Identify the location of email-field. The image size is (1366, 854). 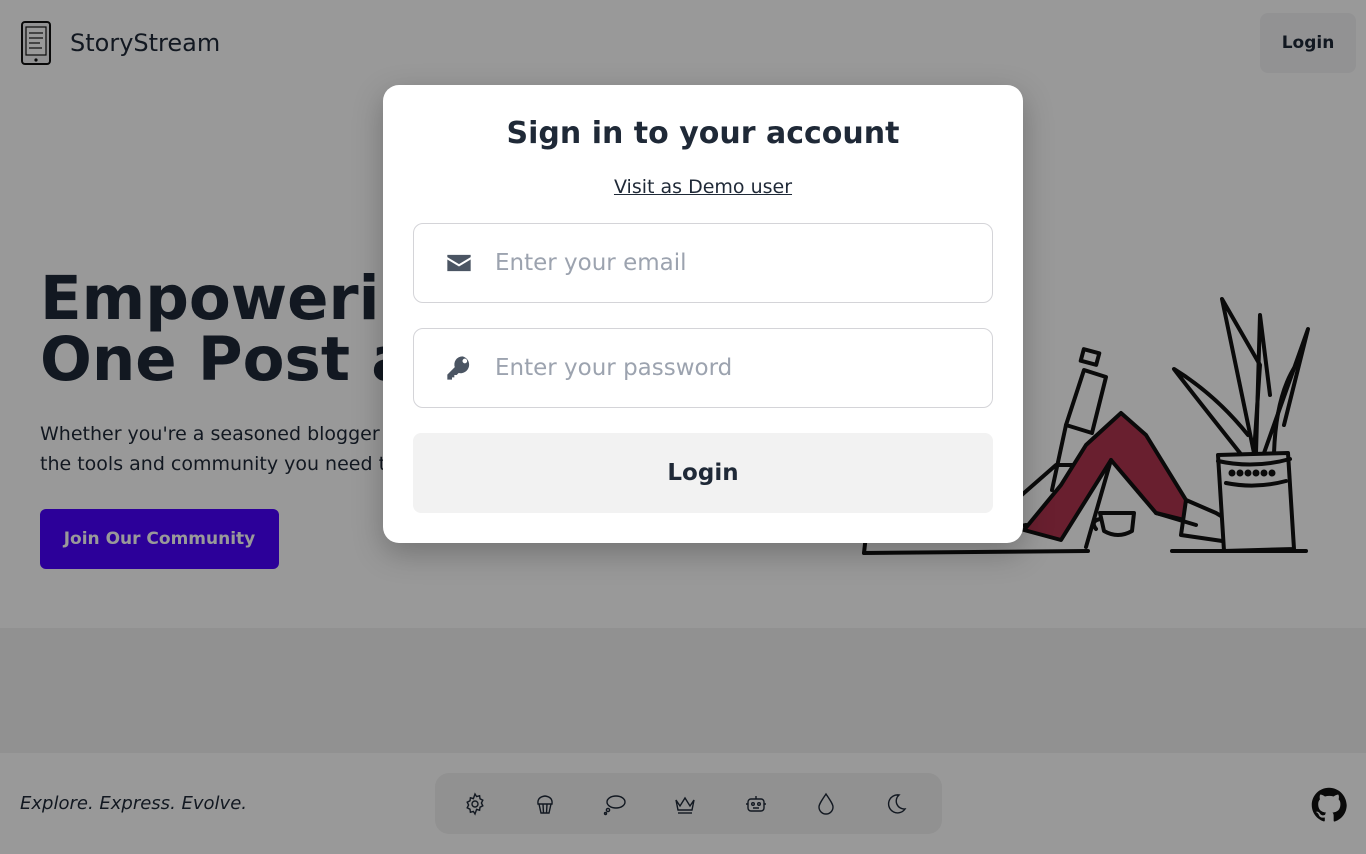
(703, 263).